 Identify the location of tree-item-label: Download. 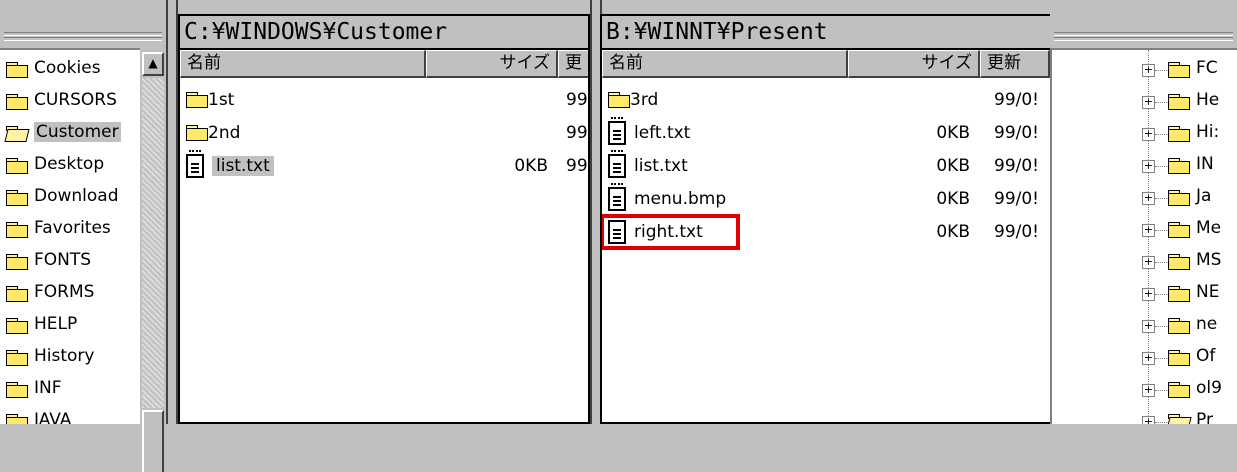
(76, 196).